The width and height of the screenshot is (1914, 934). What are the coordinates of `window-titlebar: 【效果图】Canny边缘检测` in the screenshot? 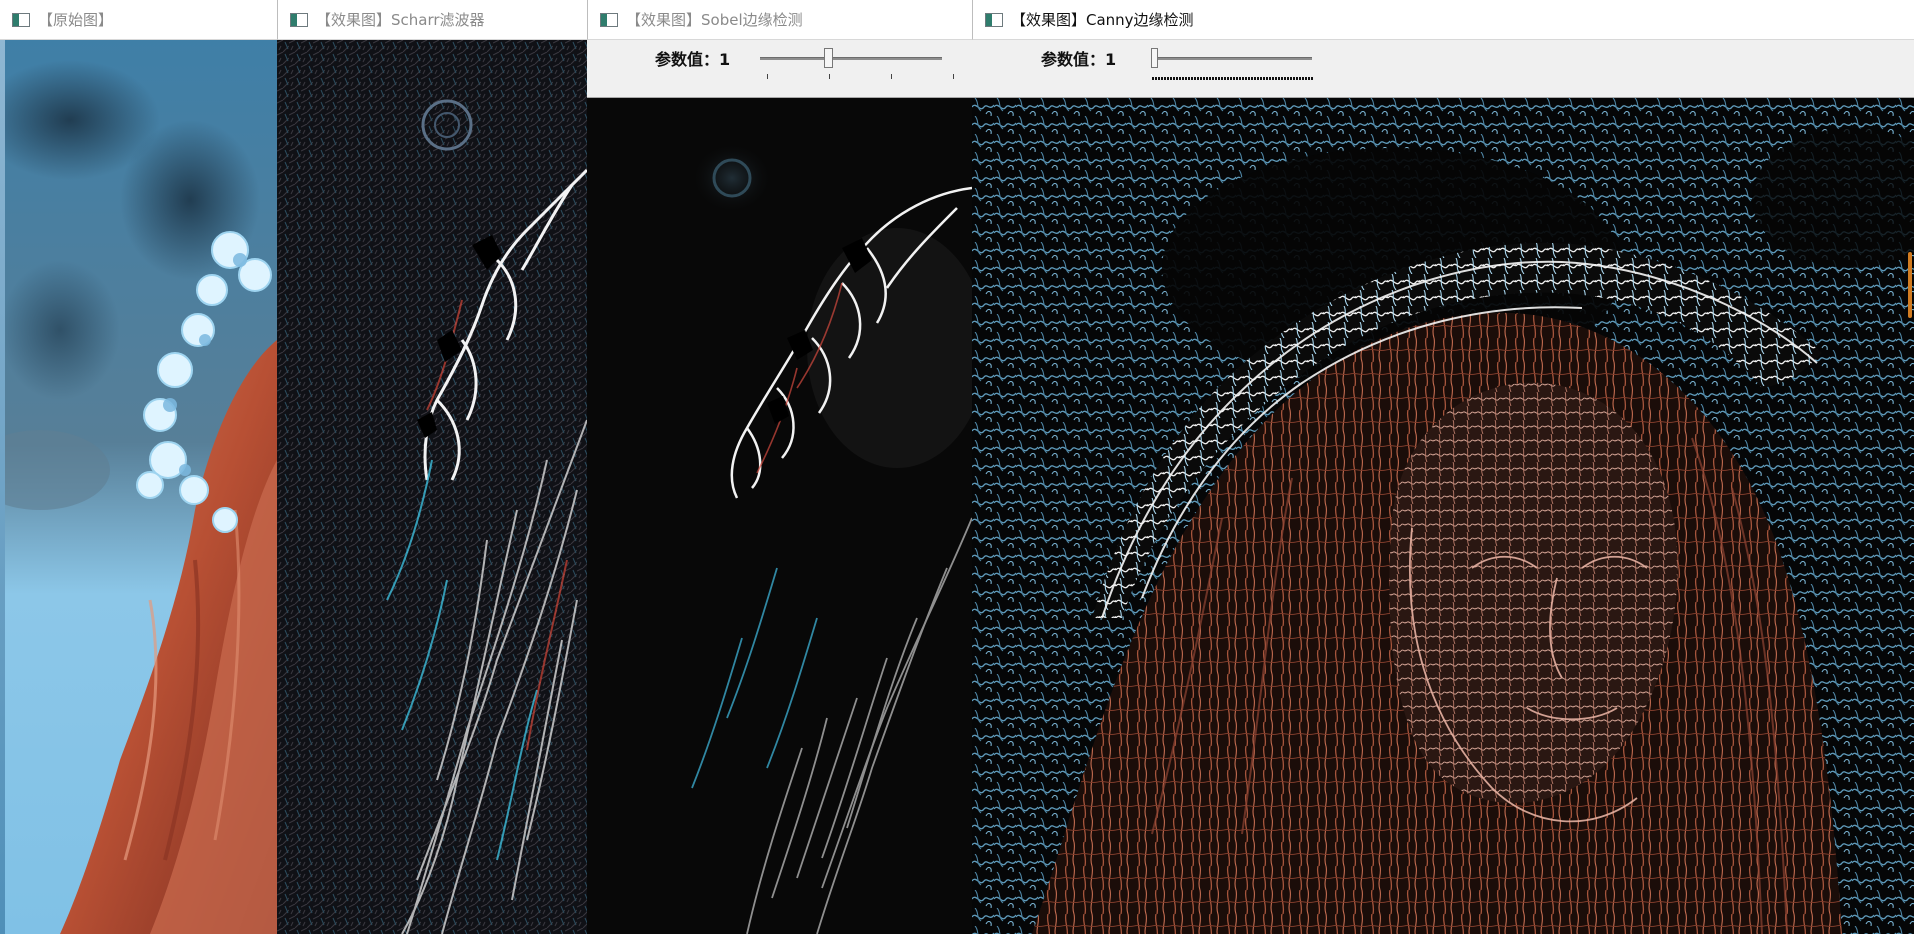 It's located at (1443, 20).